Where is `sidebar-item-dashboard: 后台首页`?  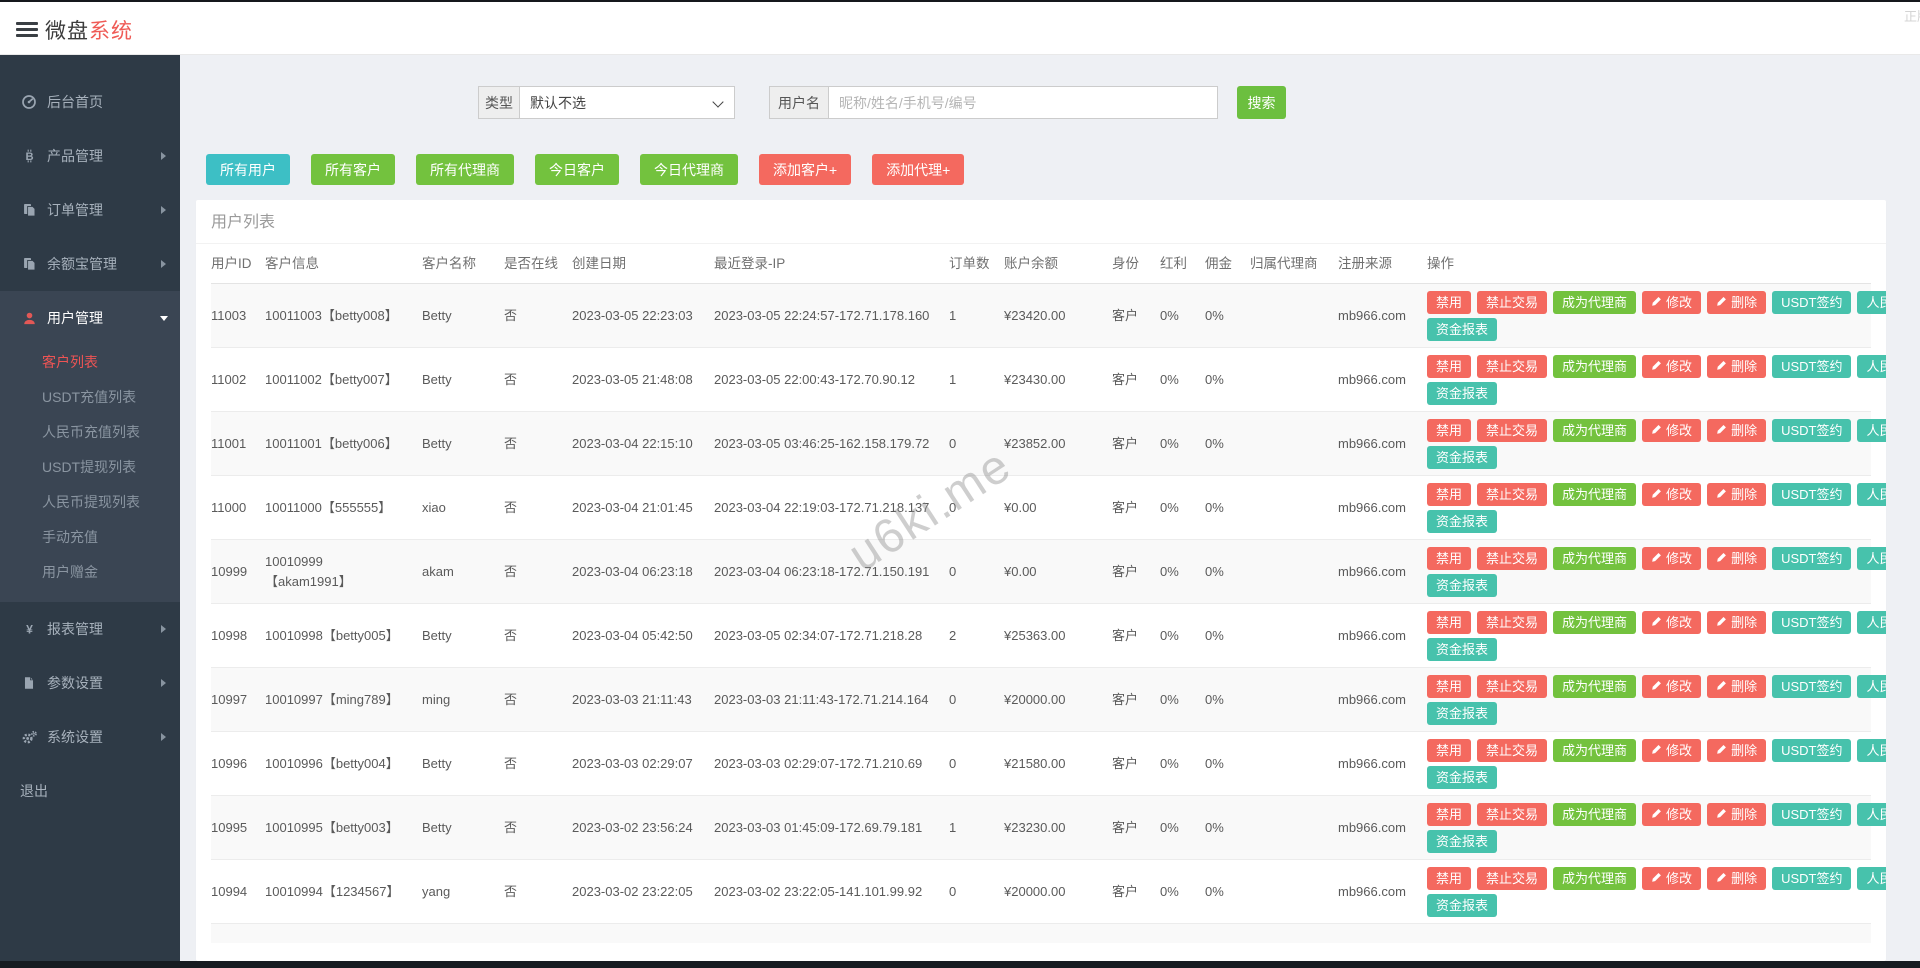
sidebar-item-dashboard: 后台首页 is located at coordinates (90, 102).